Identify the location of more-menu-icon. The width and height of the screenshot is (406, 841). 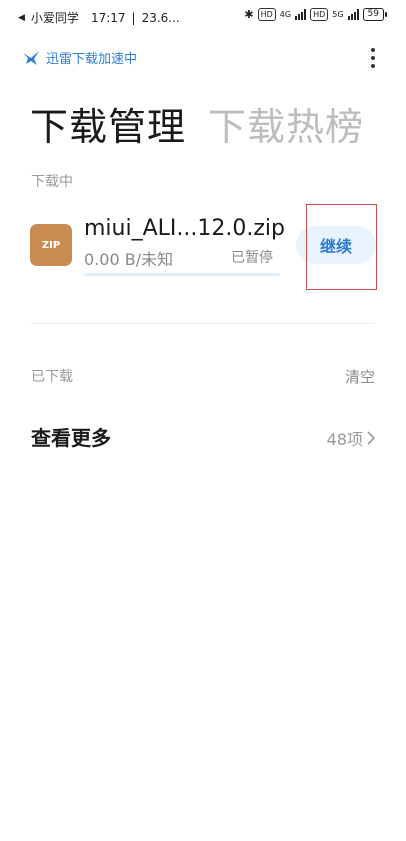
(373, 58).